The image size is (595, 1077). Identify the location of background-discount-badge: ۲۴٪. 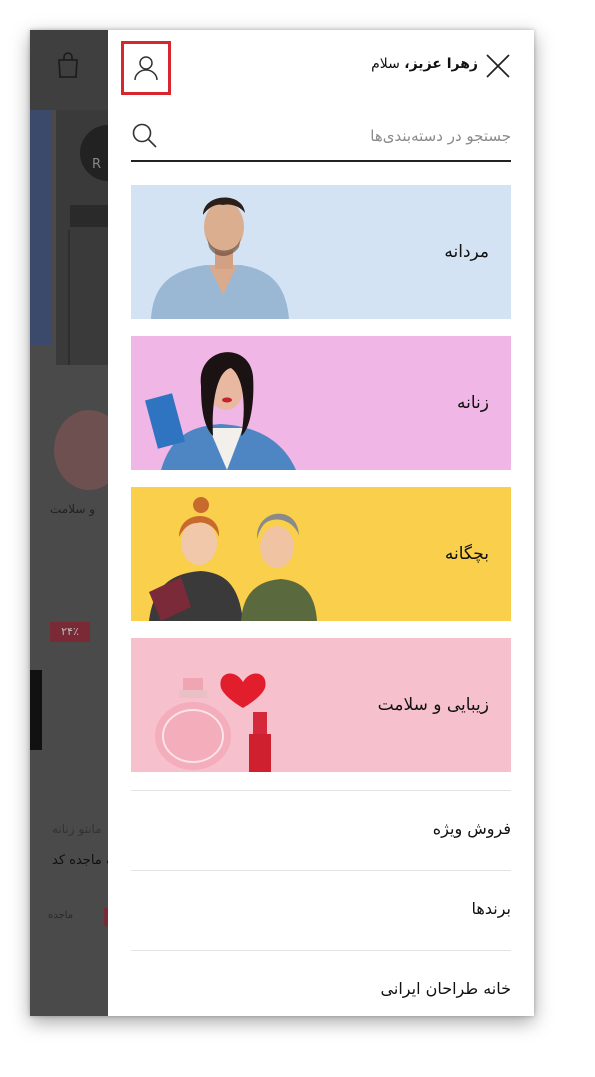
(70, 632).